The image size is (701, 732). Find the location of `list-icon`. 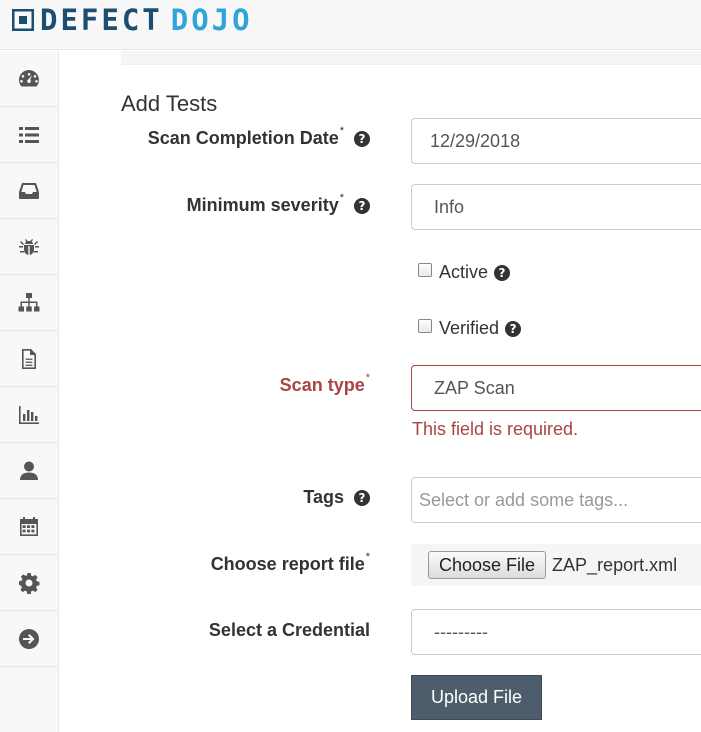

list-icon is located at coordinates (29, 134).